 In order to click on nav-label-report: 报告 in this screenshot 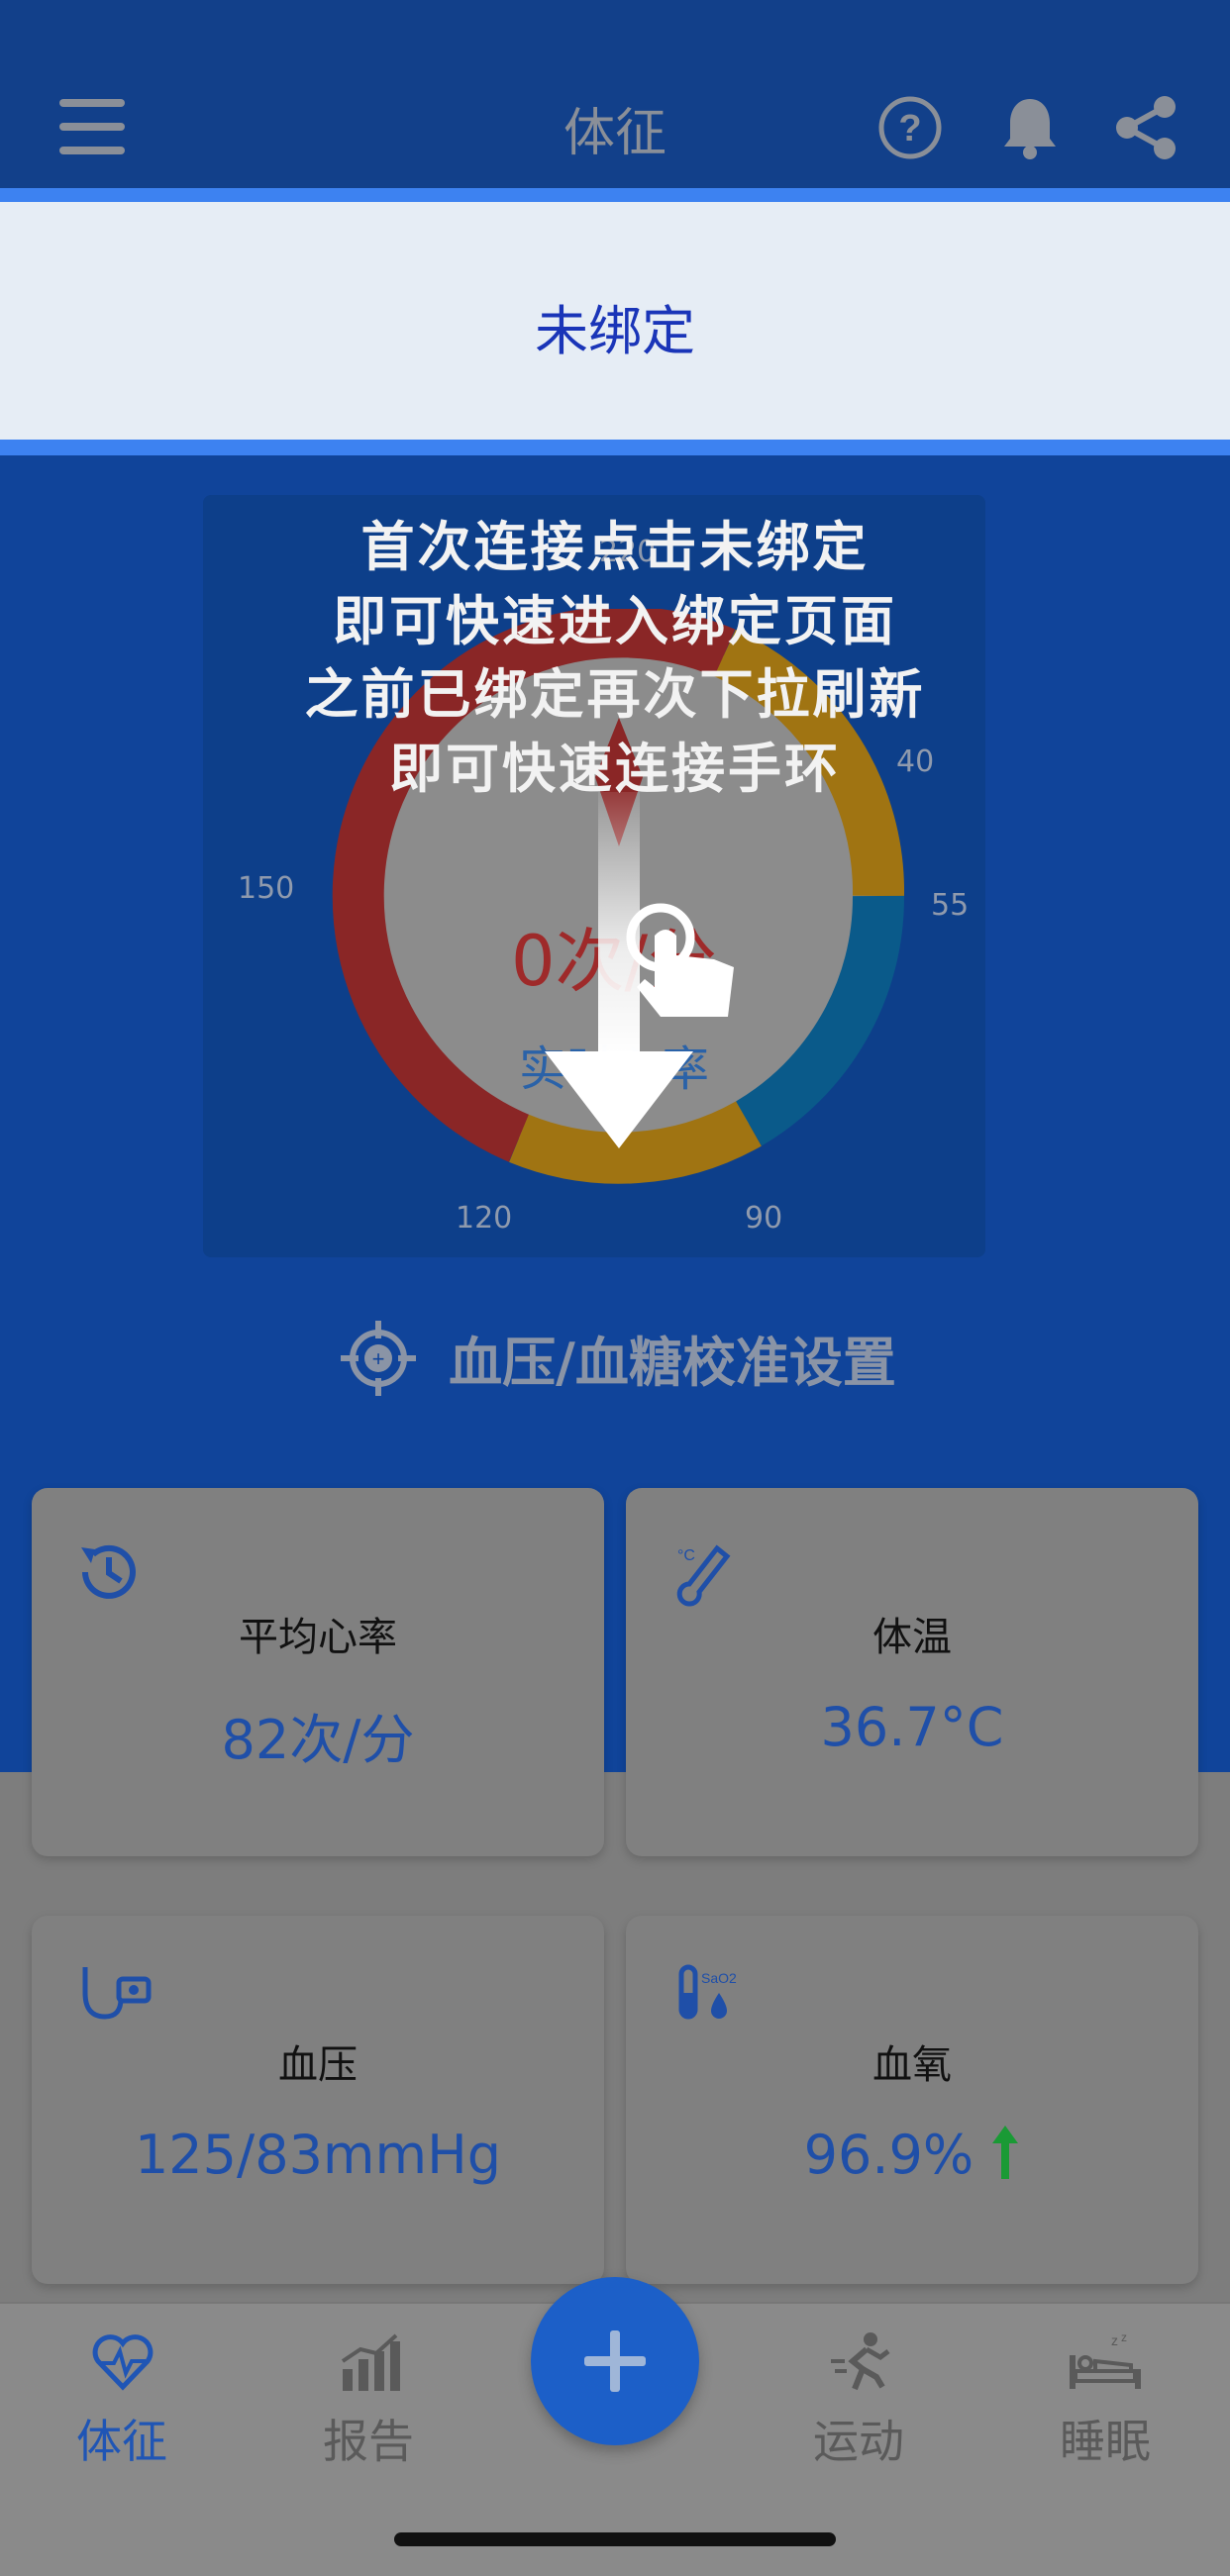, I will do `click(368, 2442)`.